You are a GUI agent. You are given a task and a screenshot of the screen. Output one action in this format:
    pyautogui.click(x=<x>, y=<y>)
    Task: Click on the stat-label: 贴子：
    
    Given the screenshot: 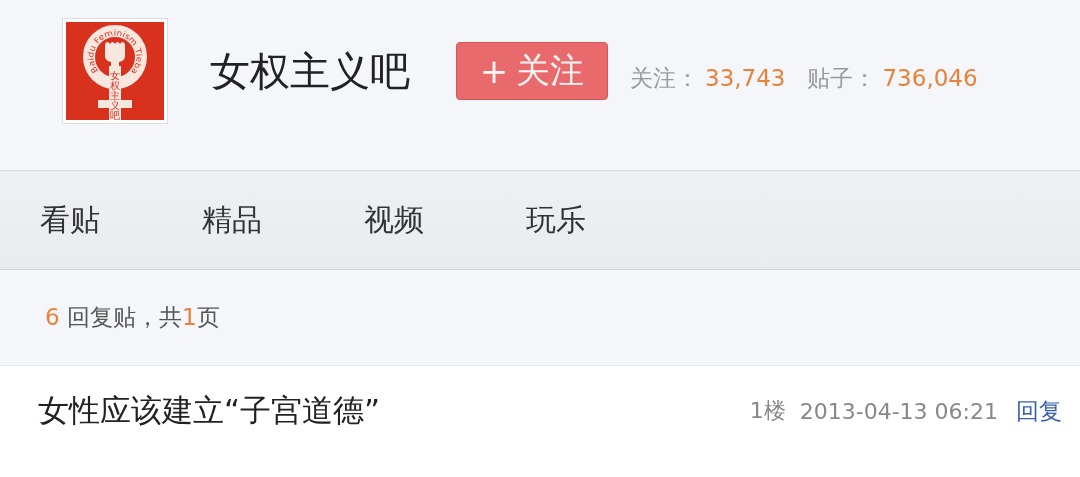 What is the action you would take?
    pyautogui.click(x=842, y=78)
    